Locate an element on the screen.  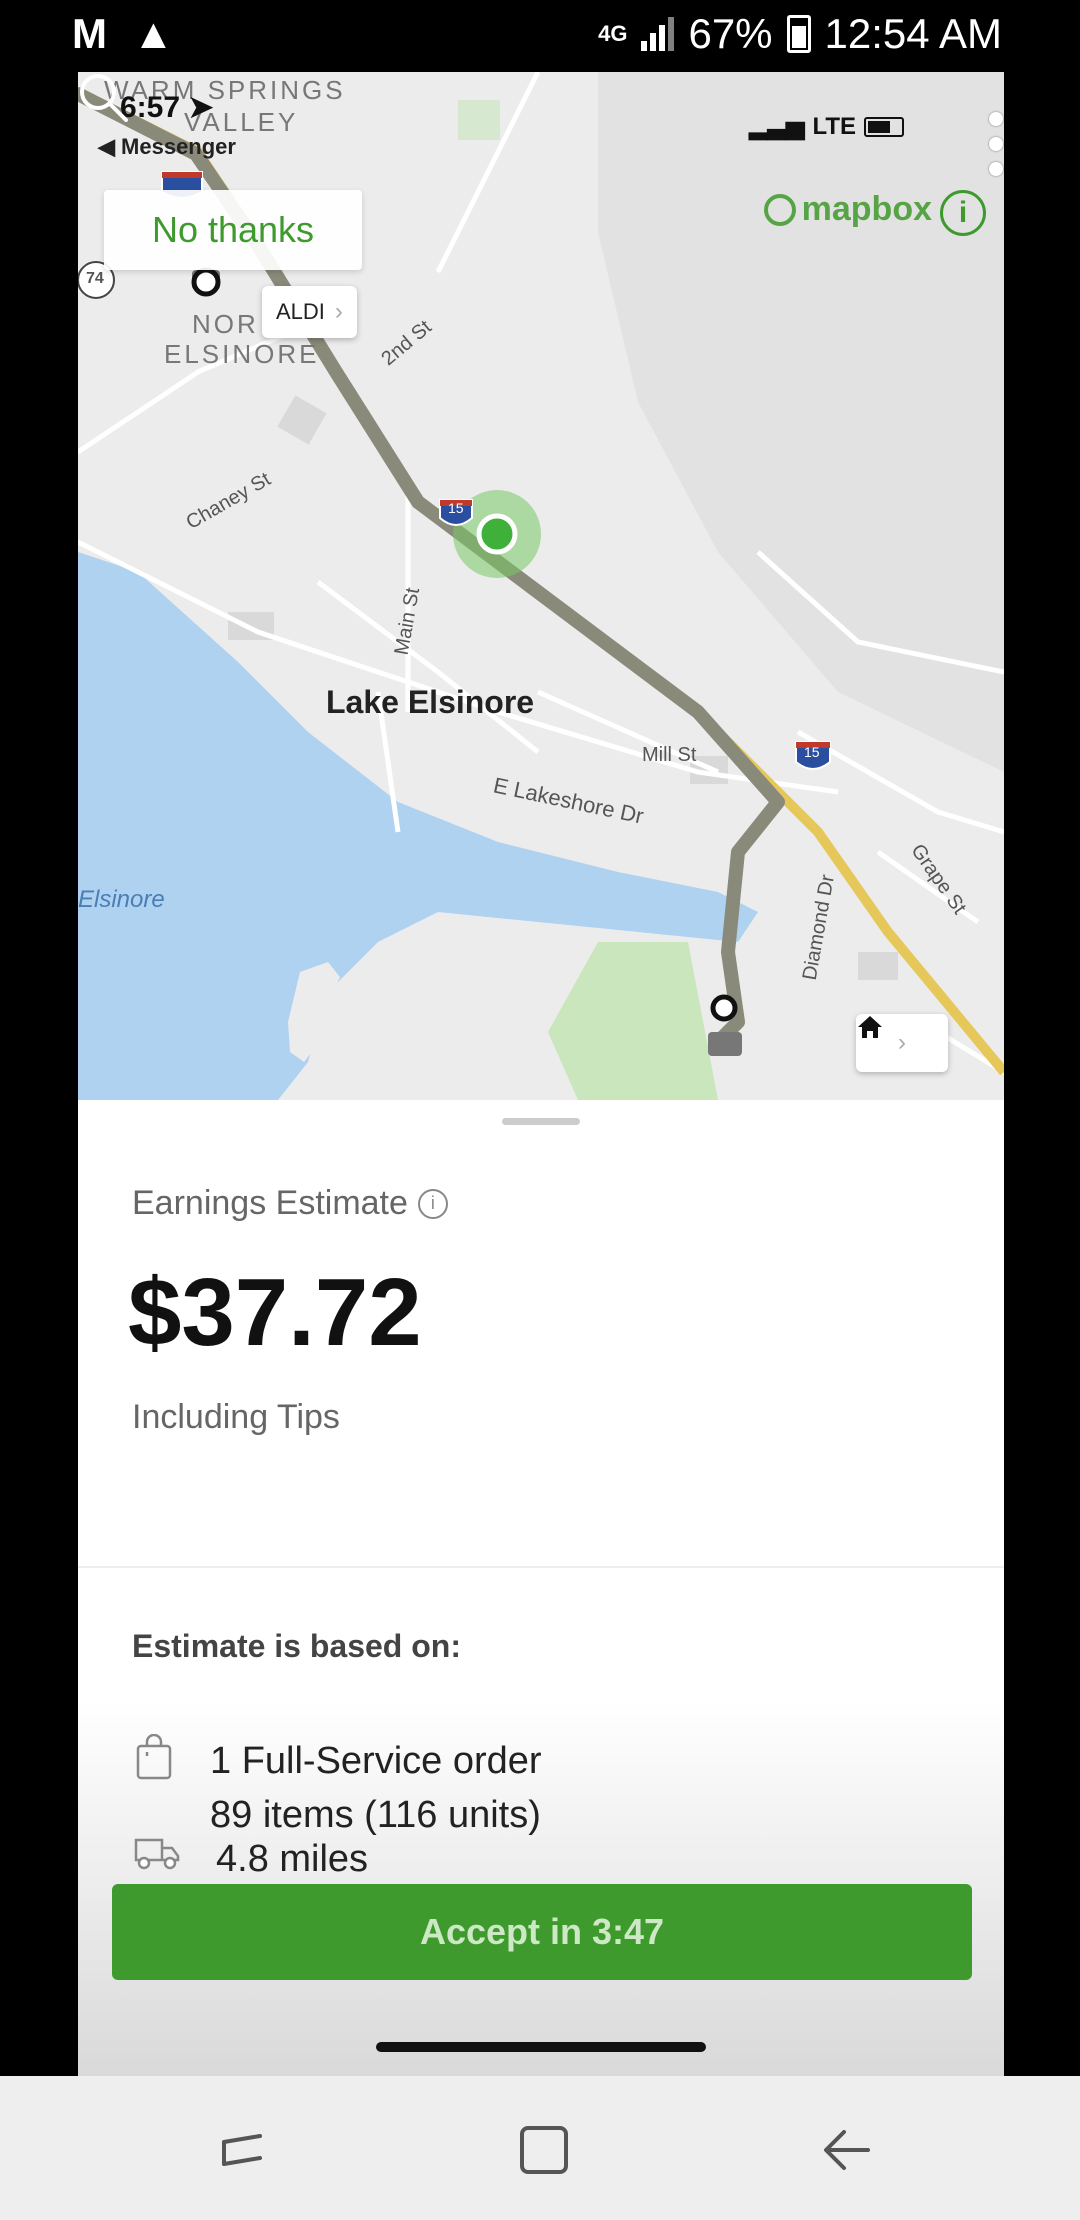
route-74-label: 74 is located at coordinates (95, 278).